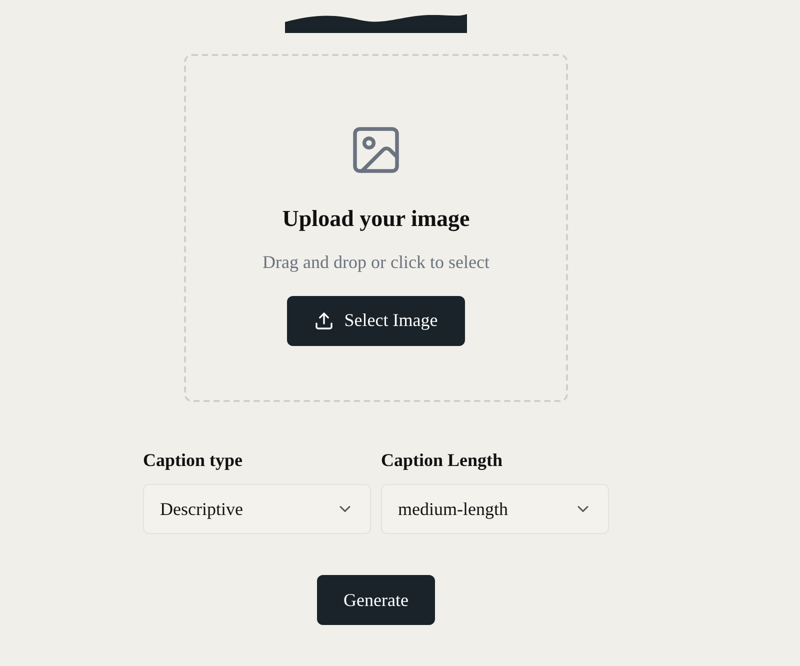 Image resolution: width=800 pixels, height=666 pixels. I want to click on upload-icon, so click(324, 320).